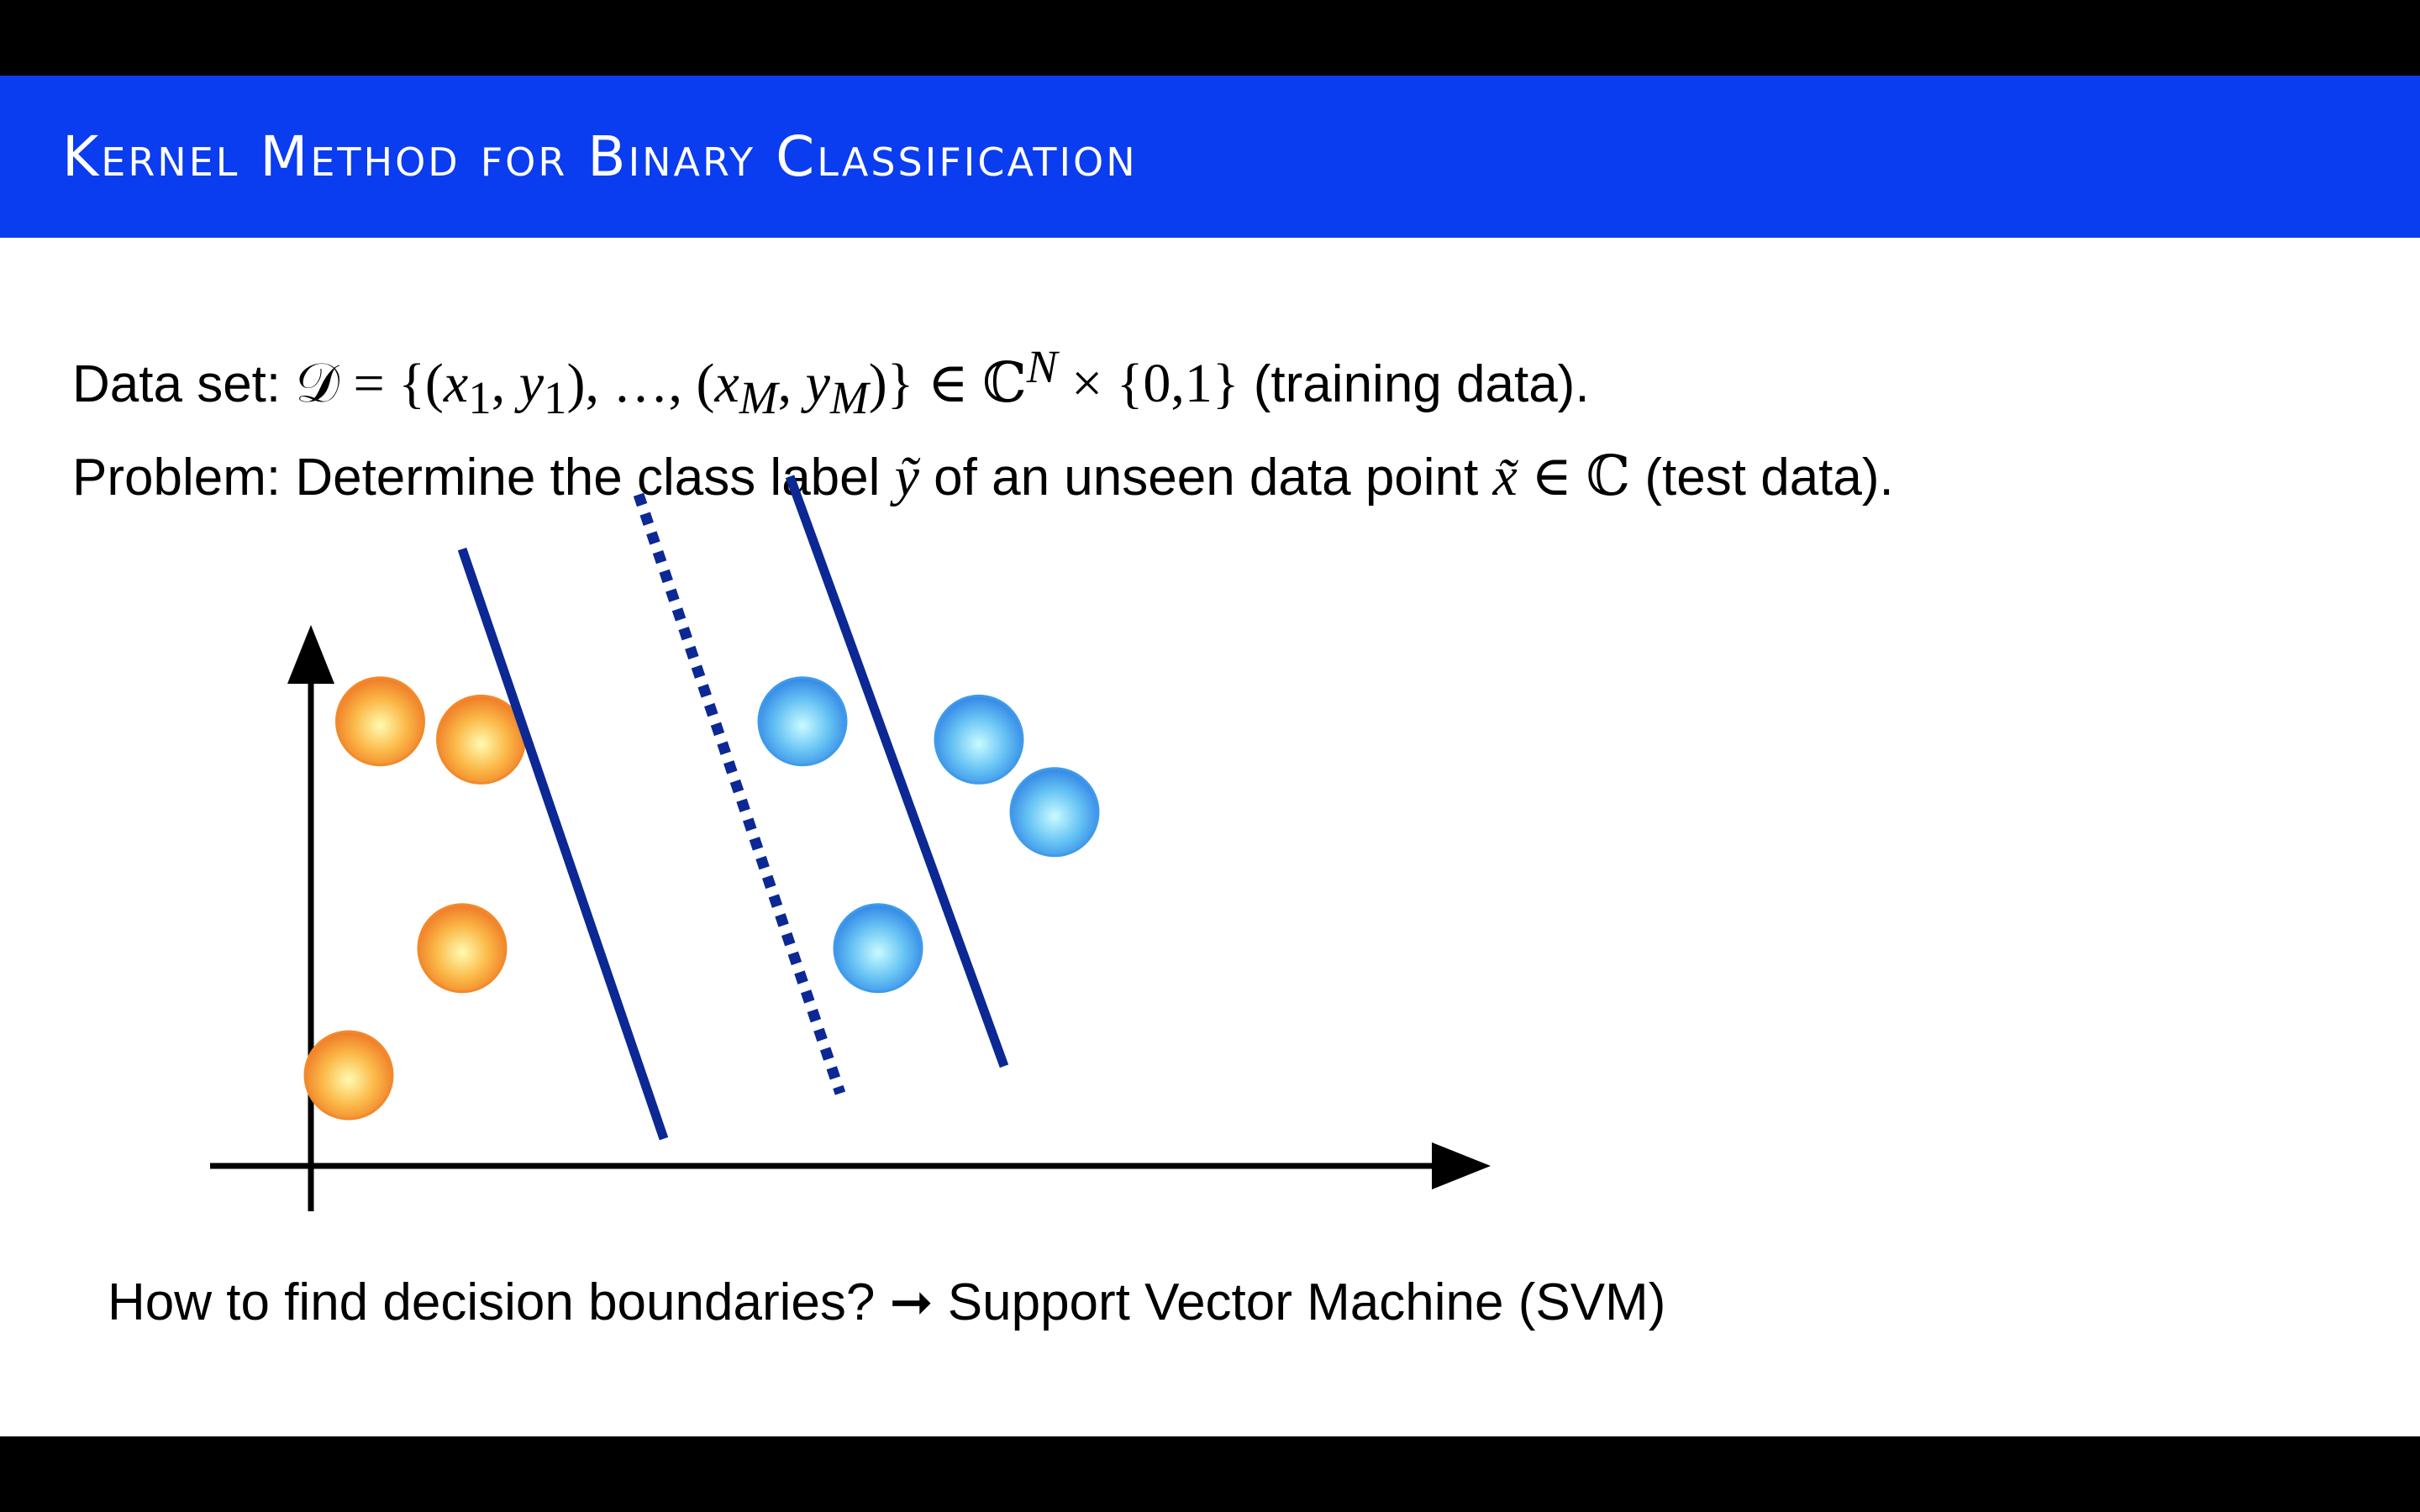  I want to click on margin-line, so click(563, 844).